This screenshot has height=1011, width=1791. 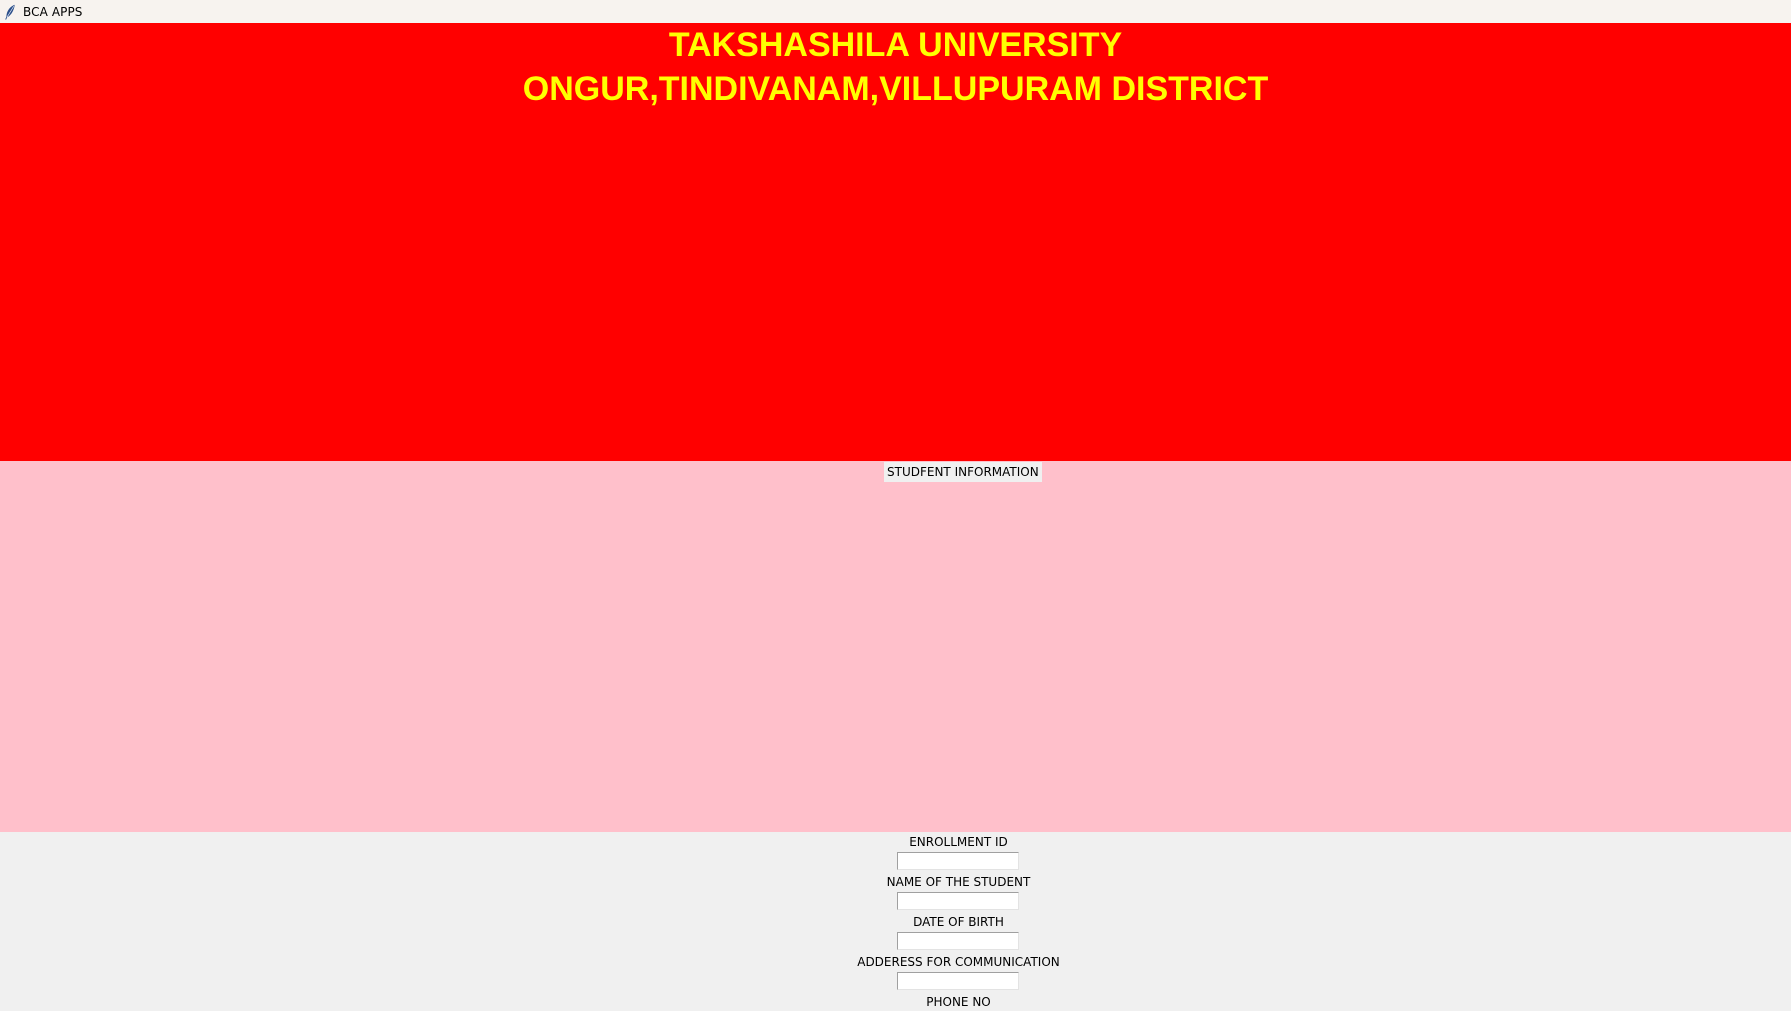 What do you see at coordinates (958, 882) in the screenshot?
I see `student-name-label: NAME OF THE STUDENT` at bounding box center [958, 882].